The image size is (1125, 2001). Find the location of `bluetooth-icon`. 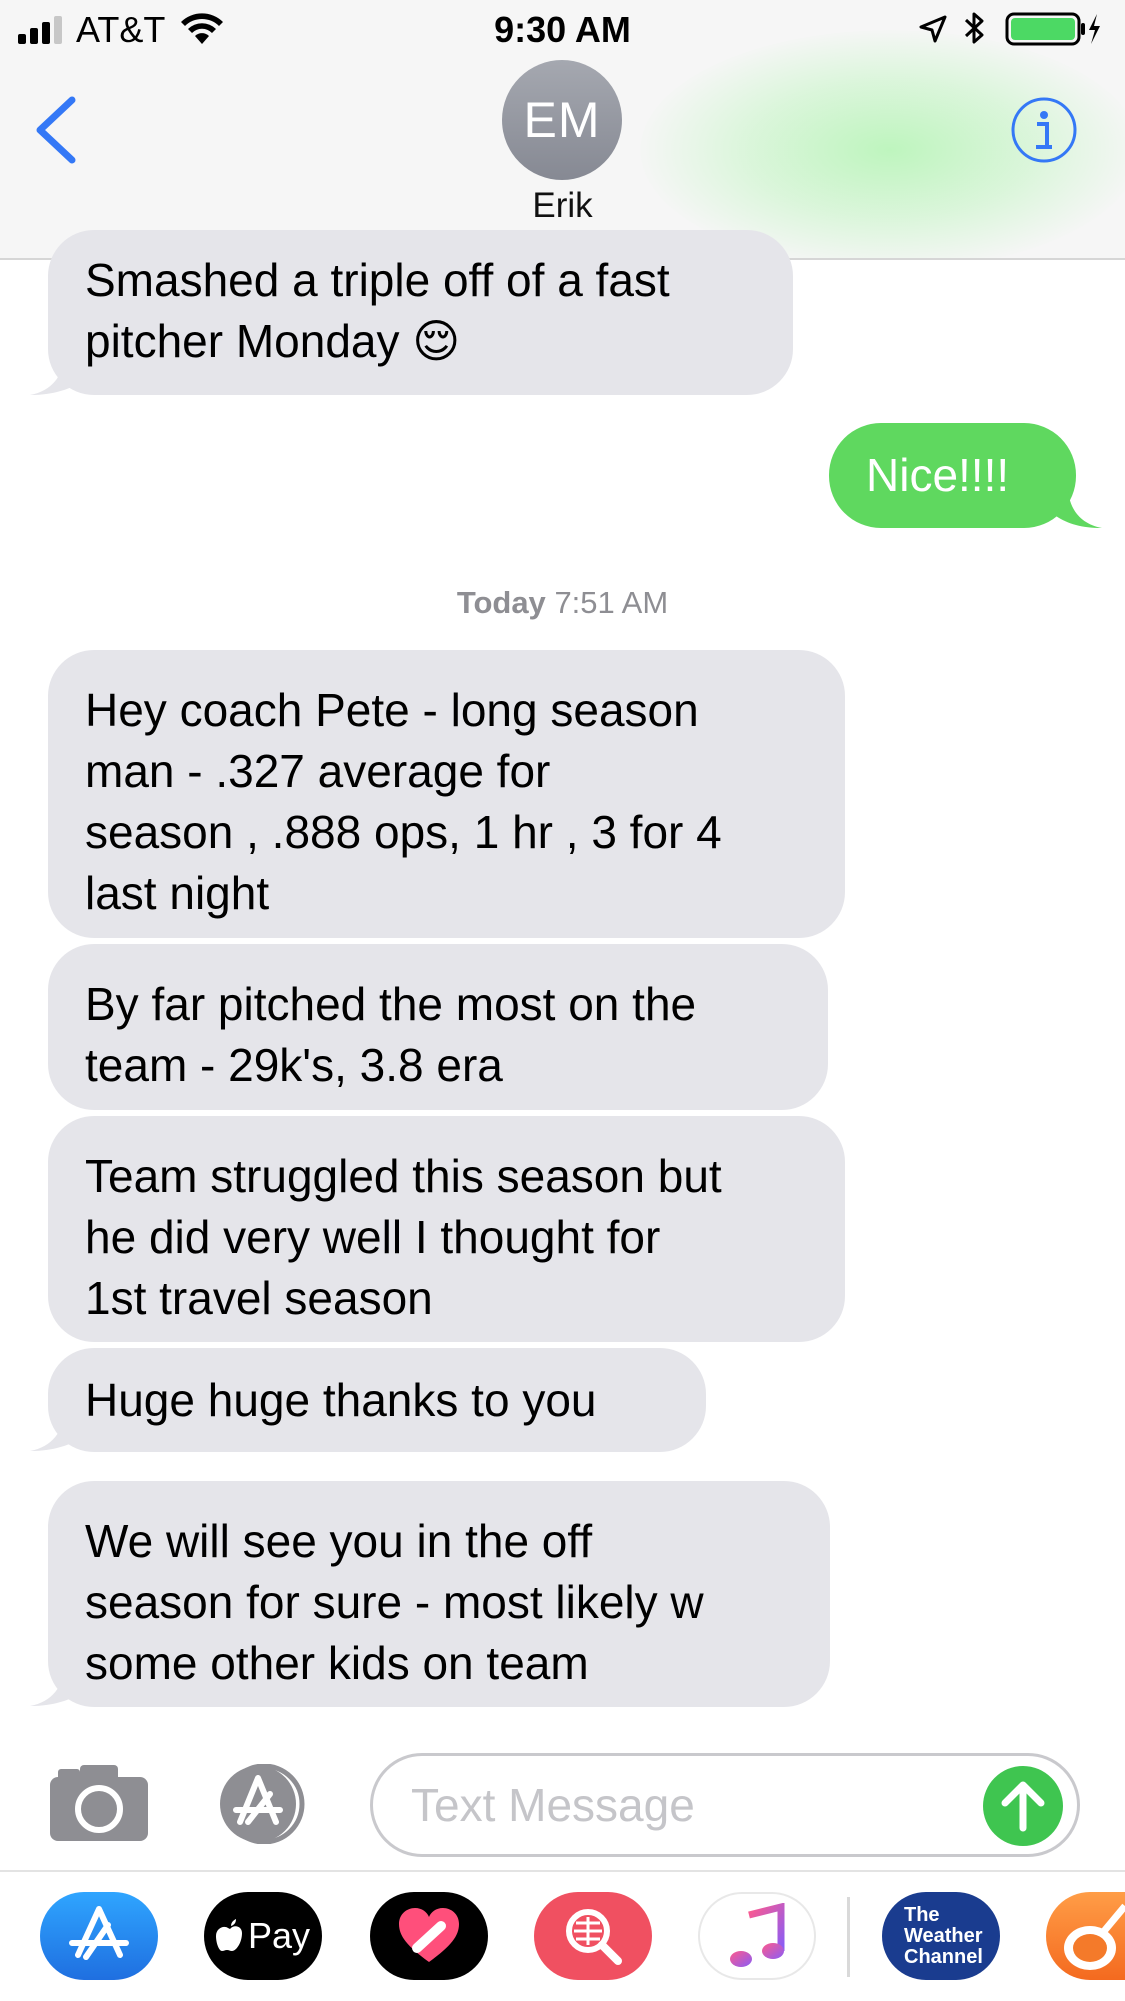

bluetooth-icon is located at coordinates (975, 28).